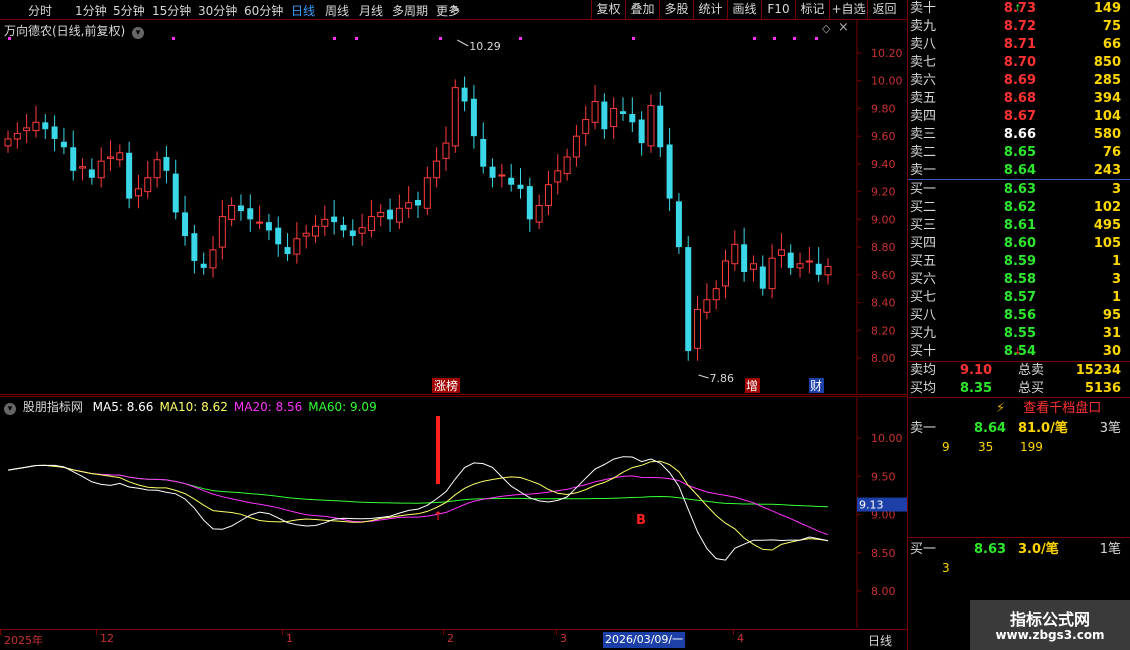  What do you see at coordinates (883, 591) in the screenshot?
I see `indicator-axis-label: 8.00` at bounding box center [883, 591].